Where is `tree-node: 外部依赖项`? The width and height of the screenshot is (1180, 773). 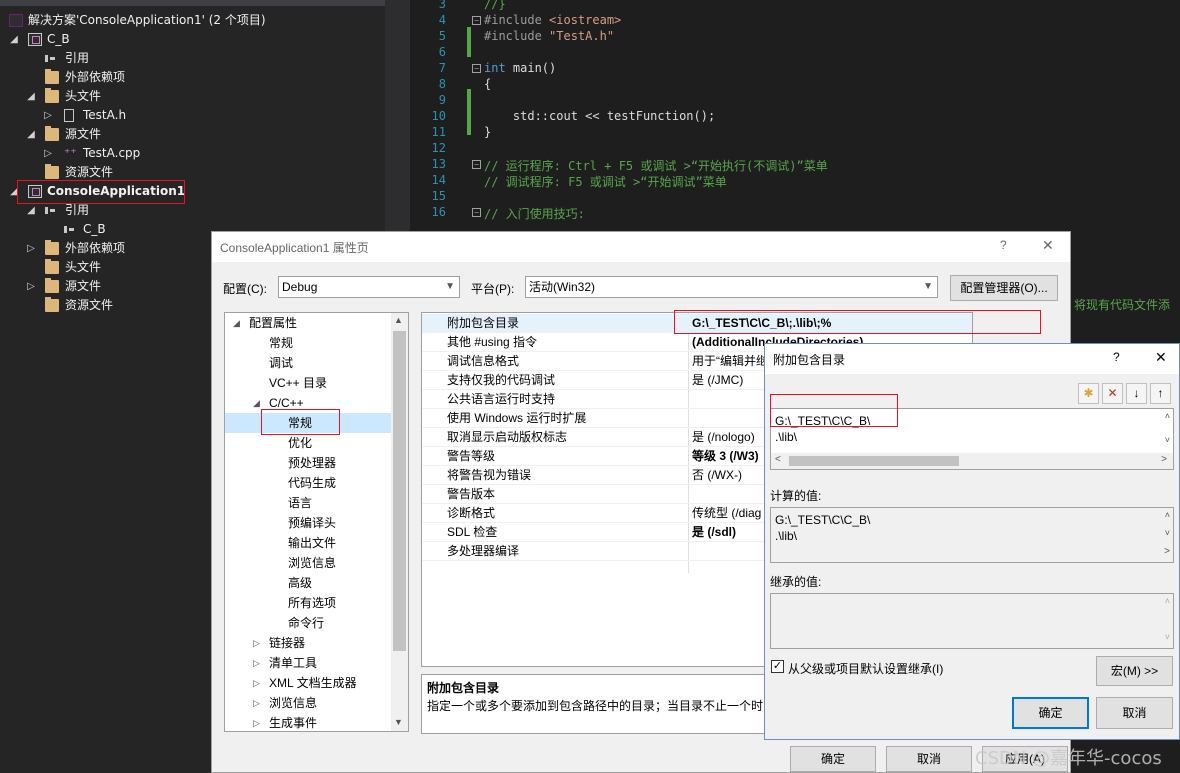
tree-node: 外部依赖项 is located at coordinates (192, 77).